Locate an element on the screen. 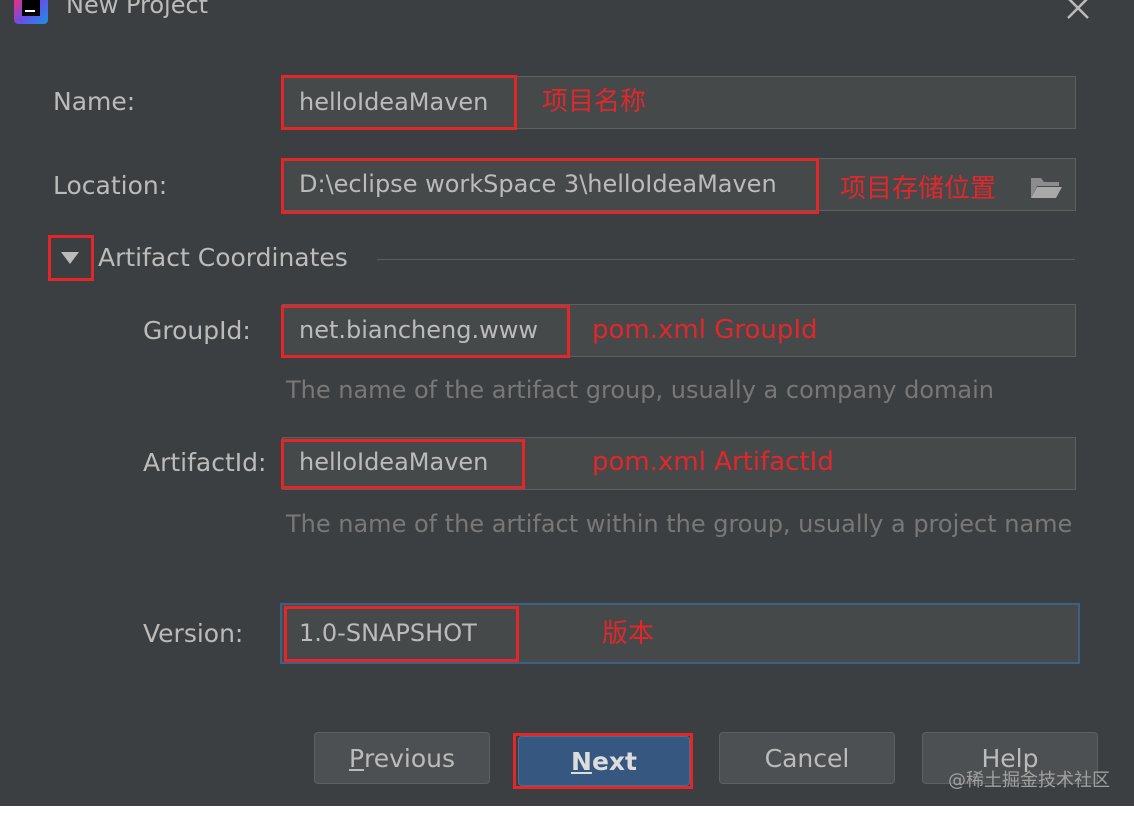 This screenshot has height=813, width=1134. bottom-strip is located at coordinates (567, 809).